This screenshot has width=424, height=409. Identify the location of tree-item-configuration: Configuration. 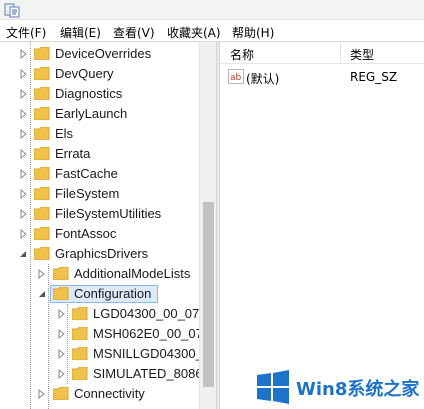
(99, 294).